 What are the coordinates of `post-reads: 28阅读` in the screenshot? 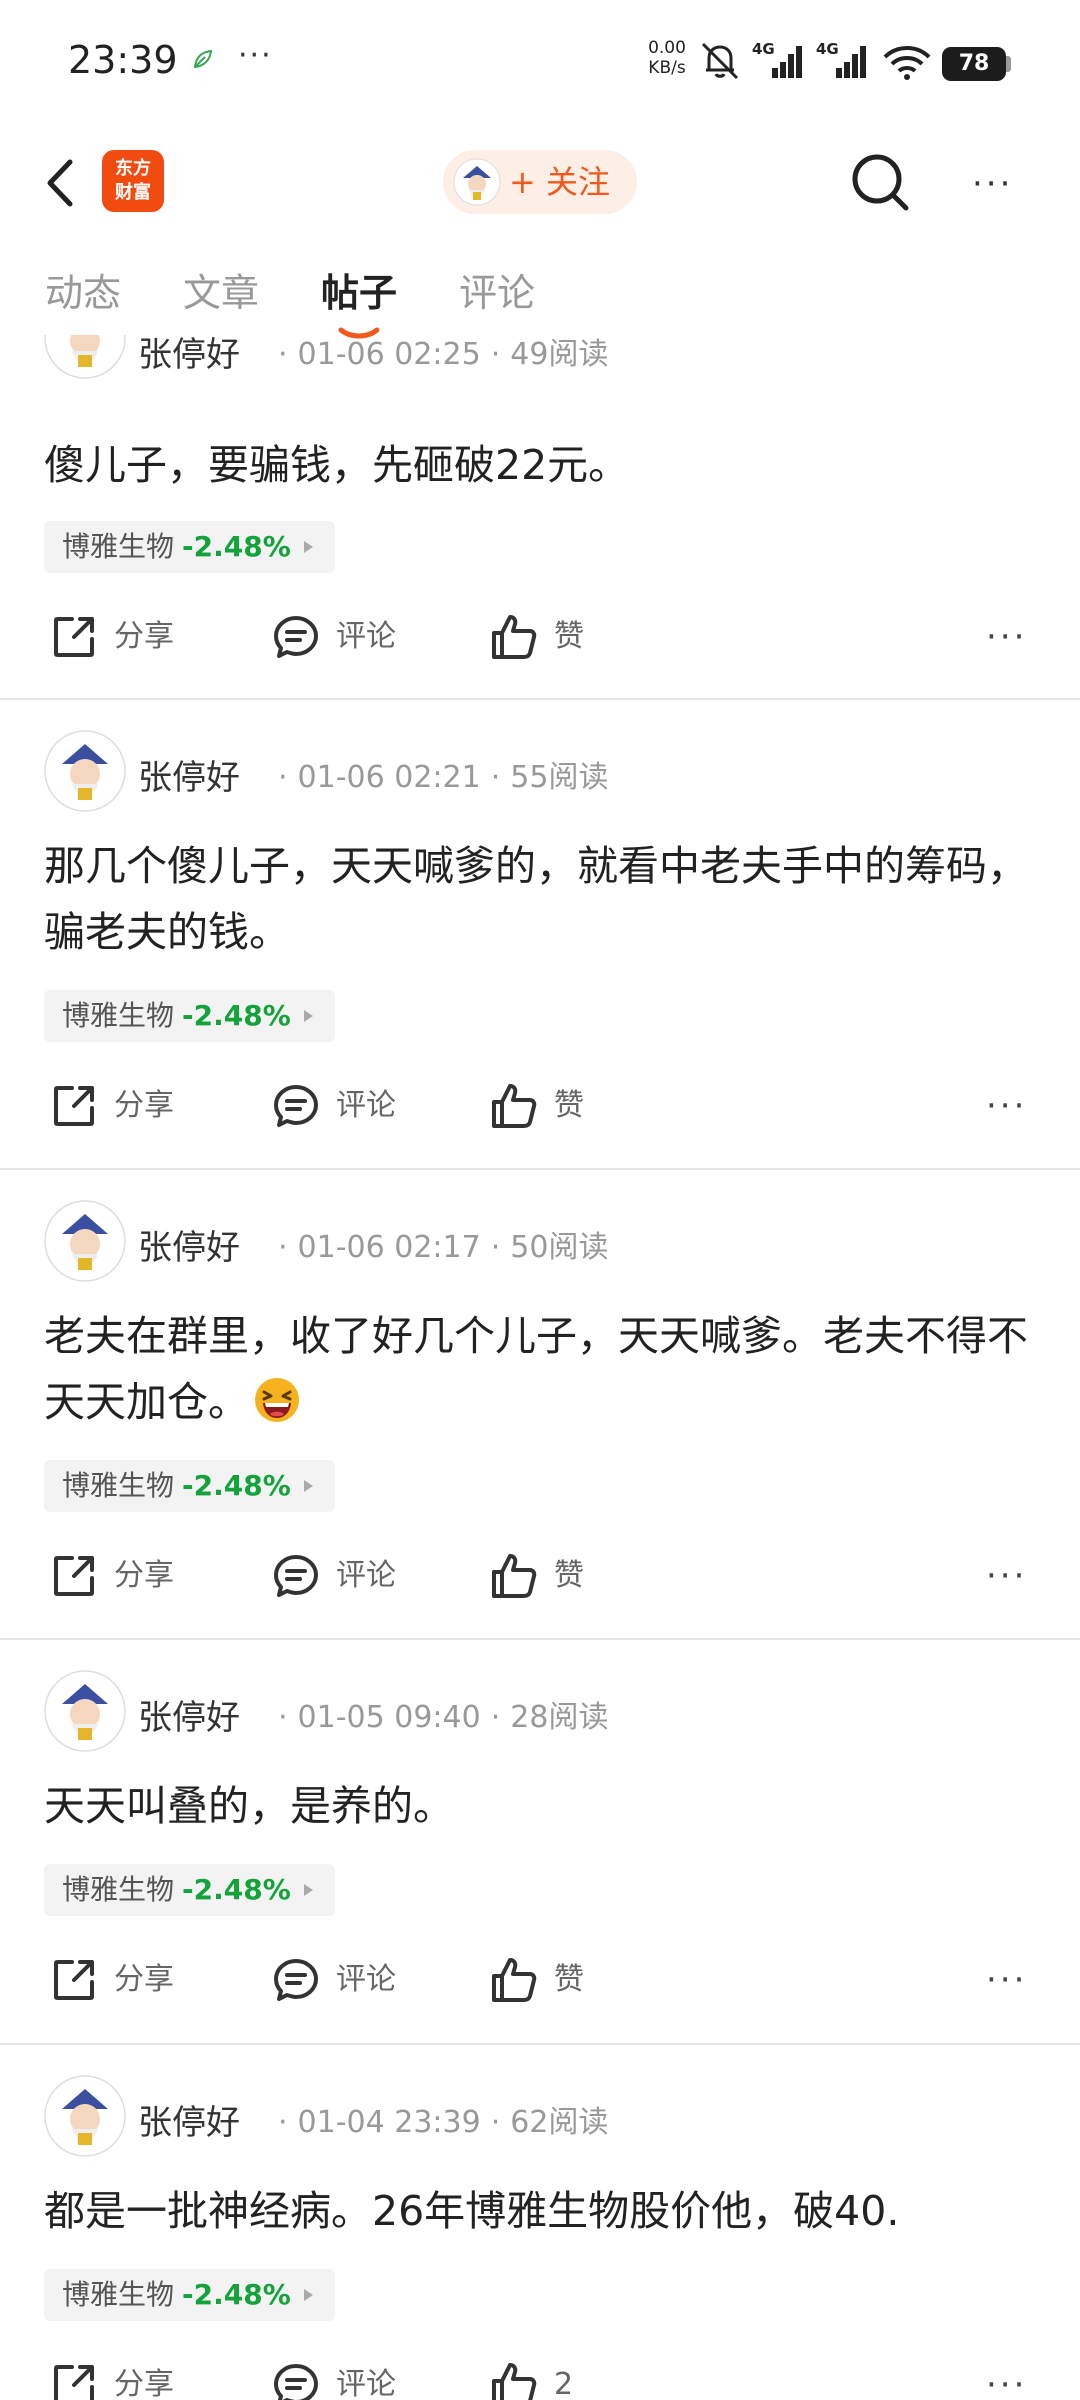 It's located at (559, 1717).